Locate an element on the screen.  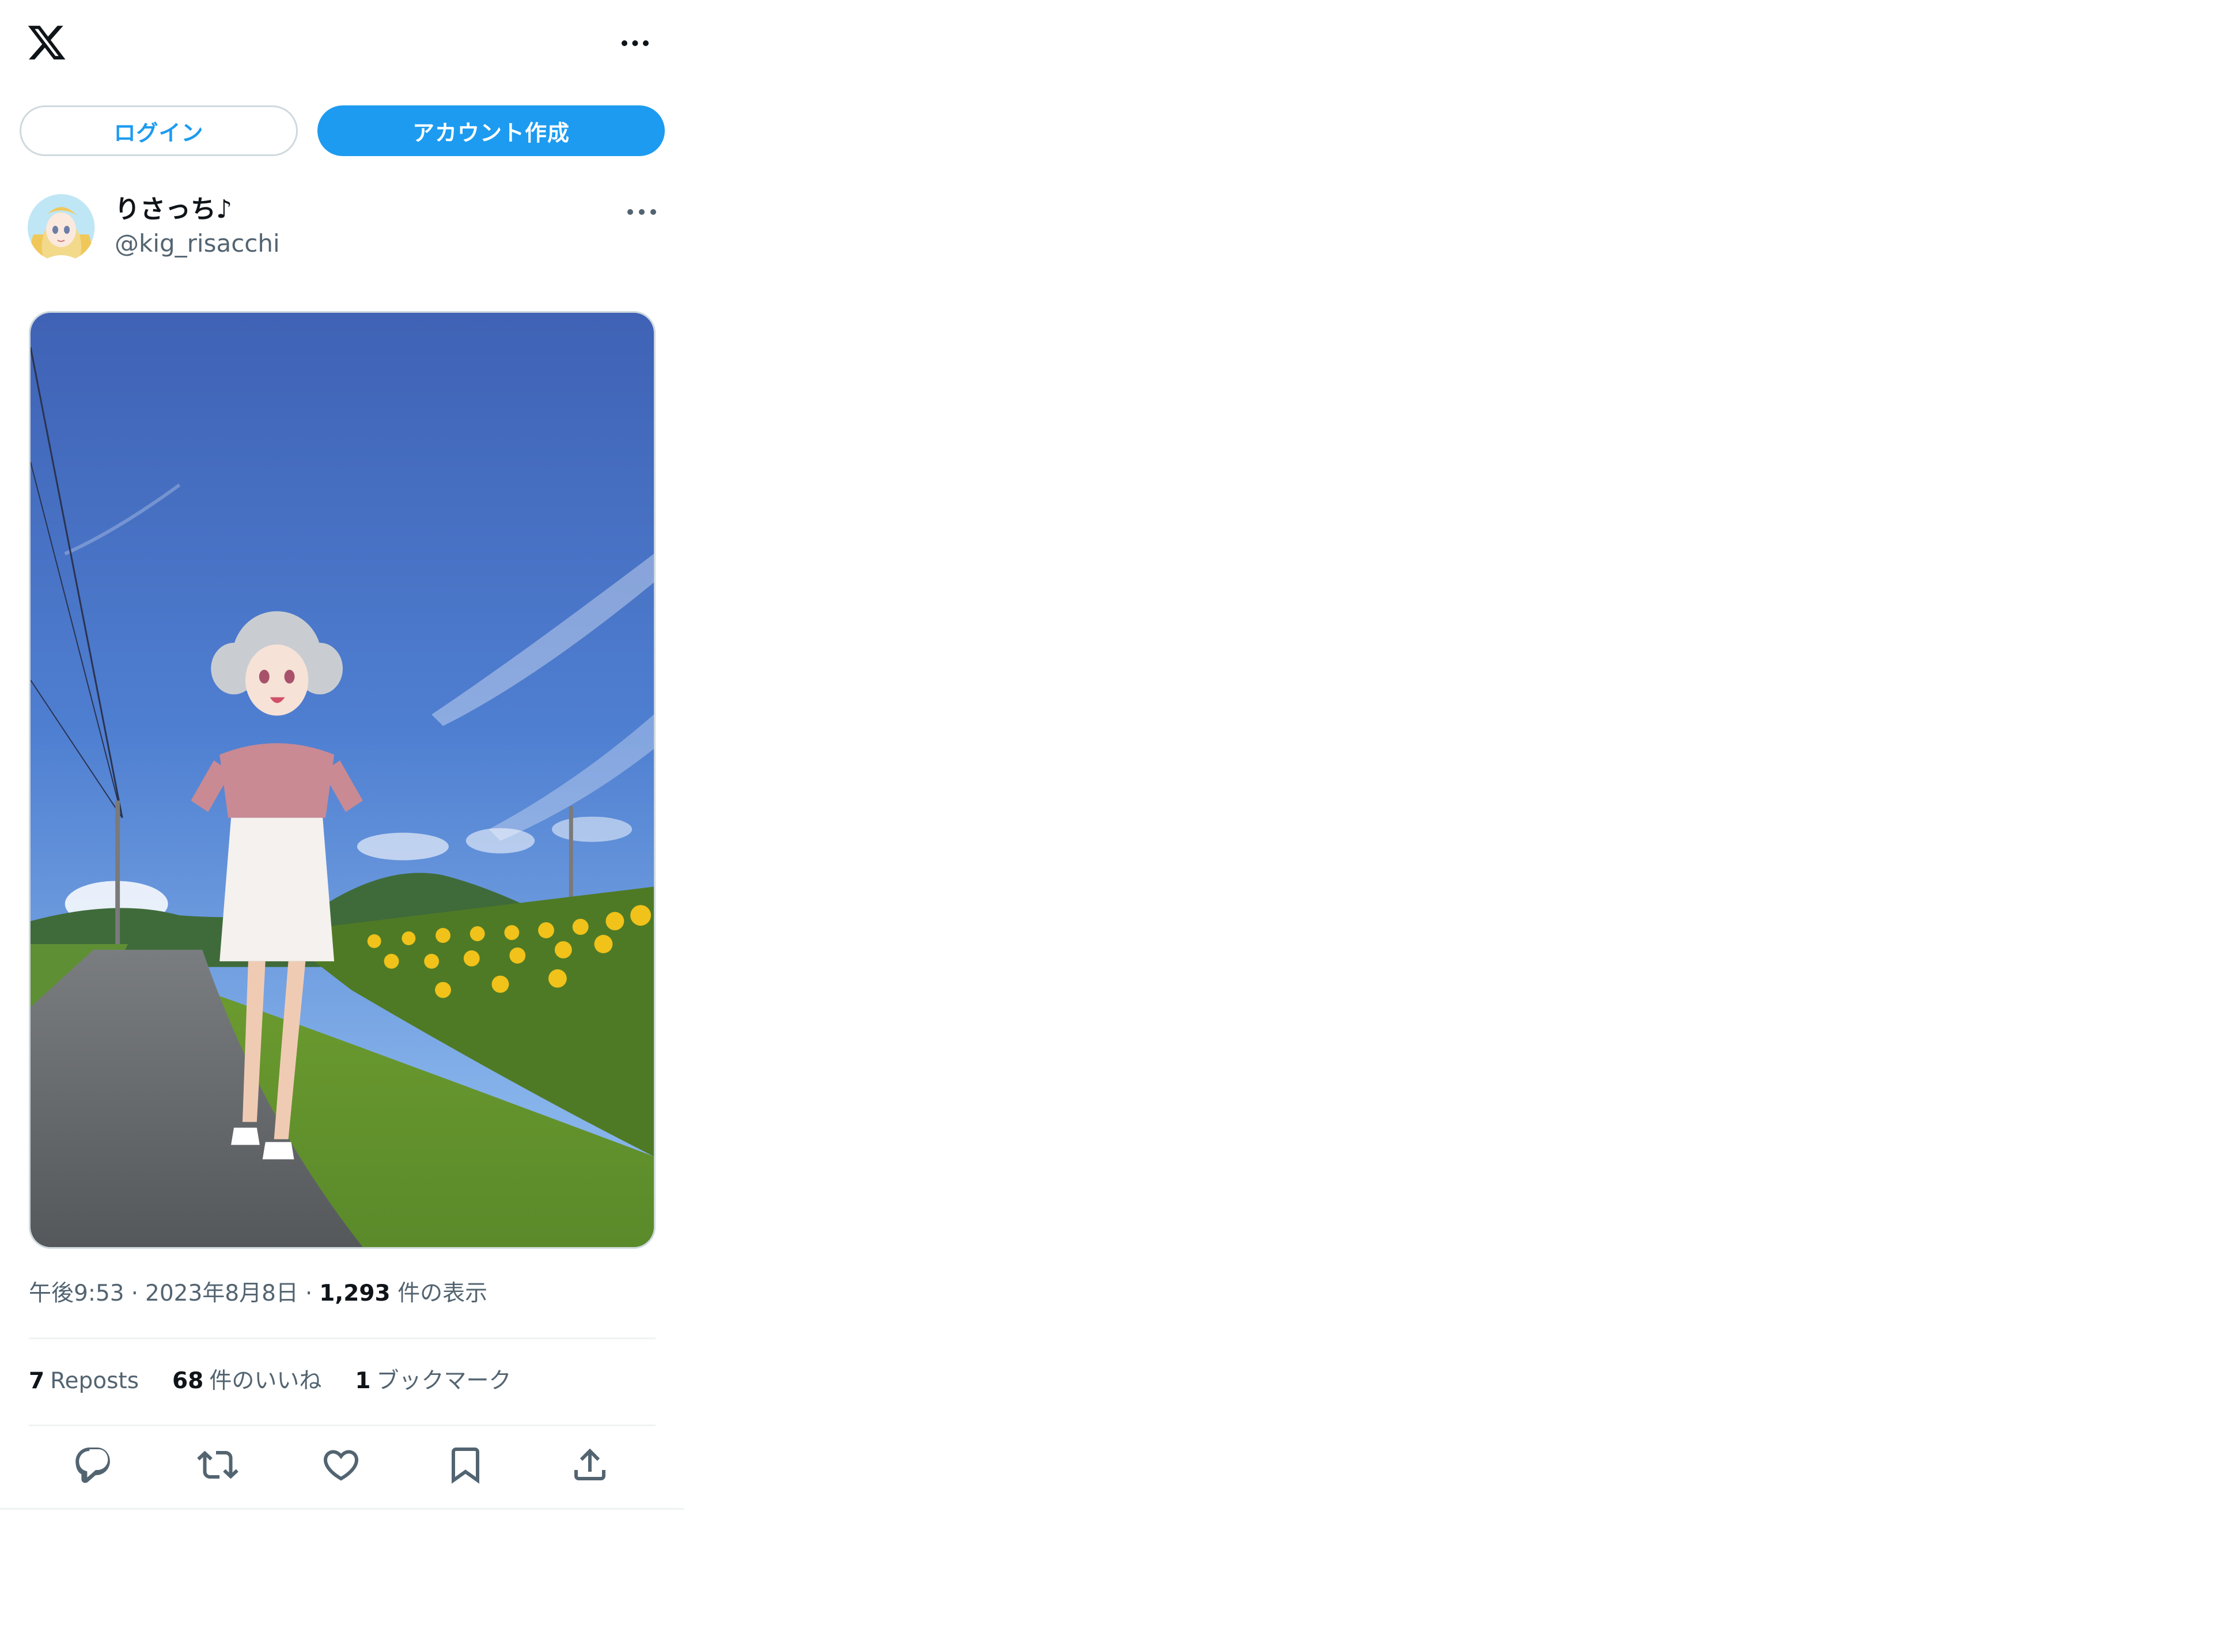
bookmarks-label: ブックマーク is located at coordinates (444, 1381).